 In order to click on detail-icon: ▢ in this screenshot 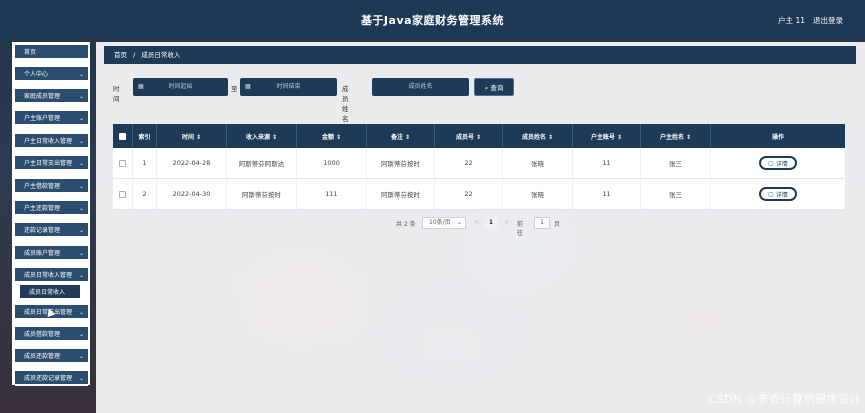, I will do `click(771, 163)`.